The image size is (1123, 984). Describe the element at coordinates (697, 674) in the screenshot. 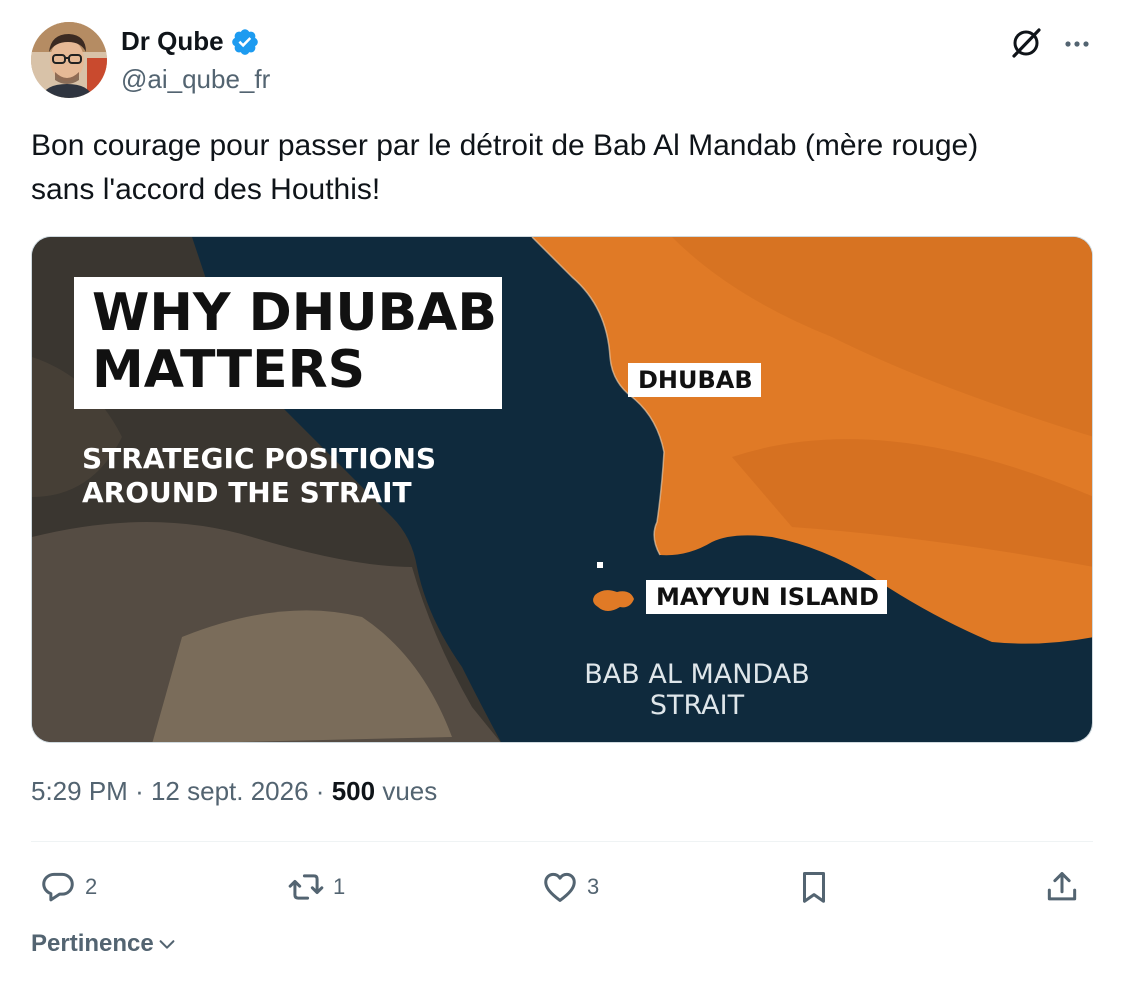

I see `map-strait-line: BAB AL MANDAB` at that location.